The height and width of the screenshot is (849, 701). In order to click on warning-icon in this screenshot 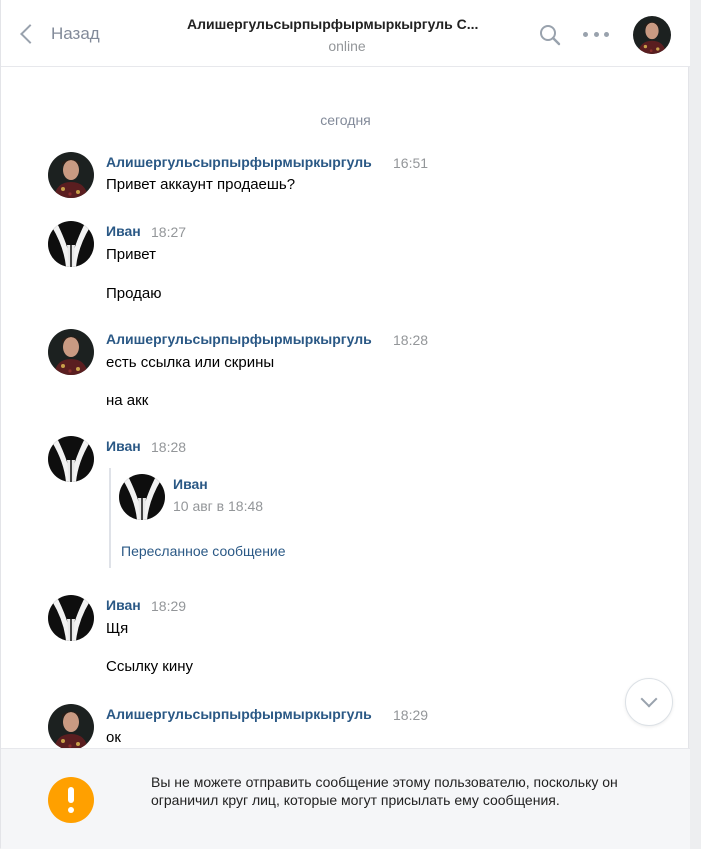, I will do `click(71, 800)`.